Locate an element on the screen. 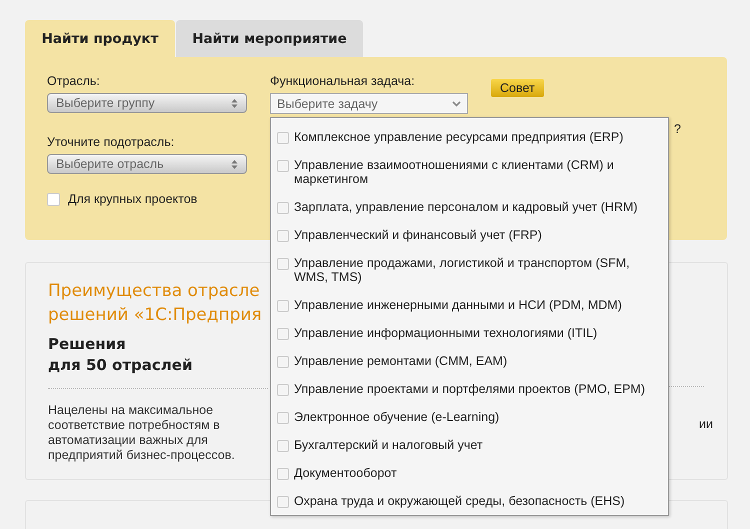 The width and height of the screenshot is (750, 529). tab: Найти мероприятие is located at coordinates (269, 38).